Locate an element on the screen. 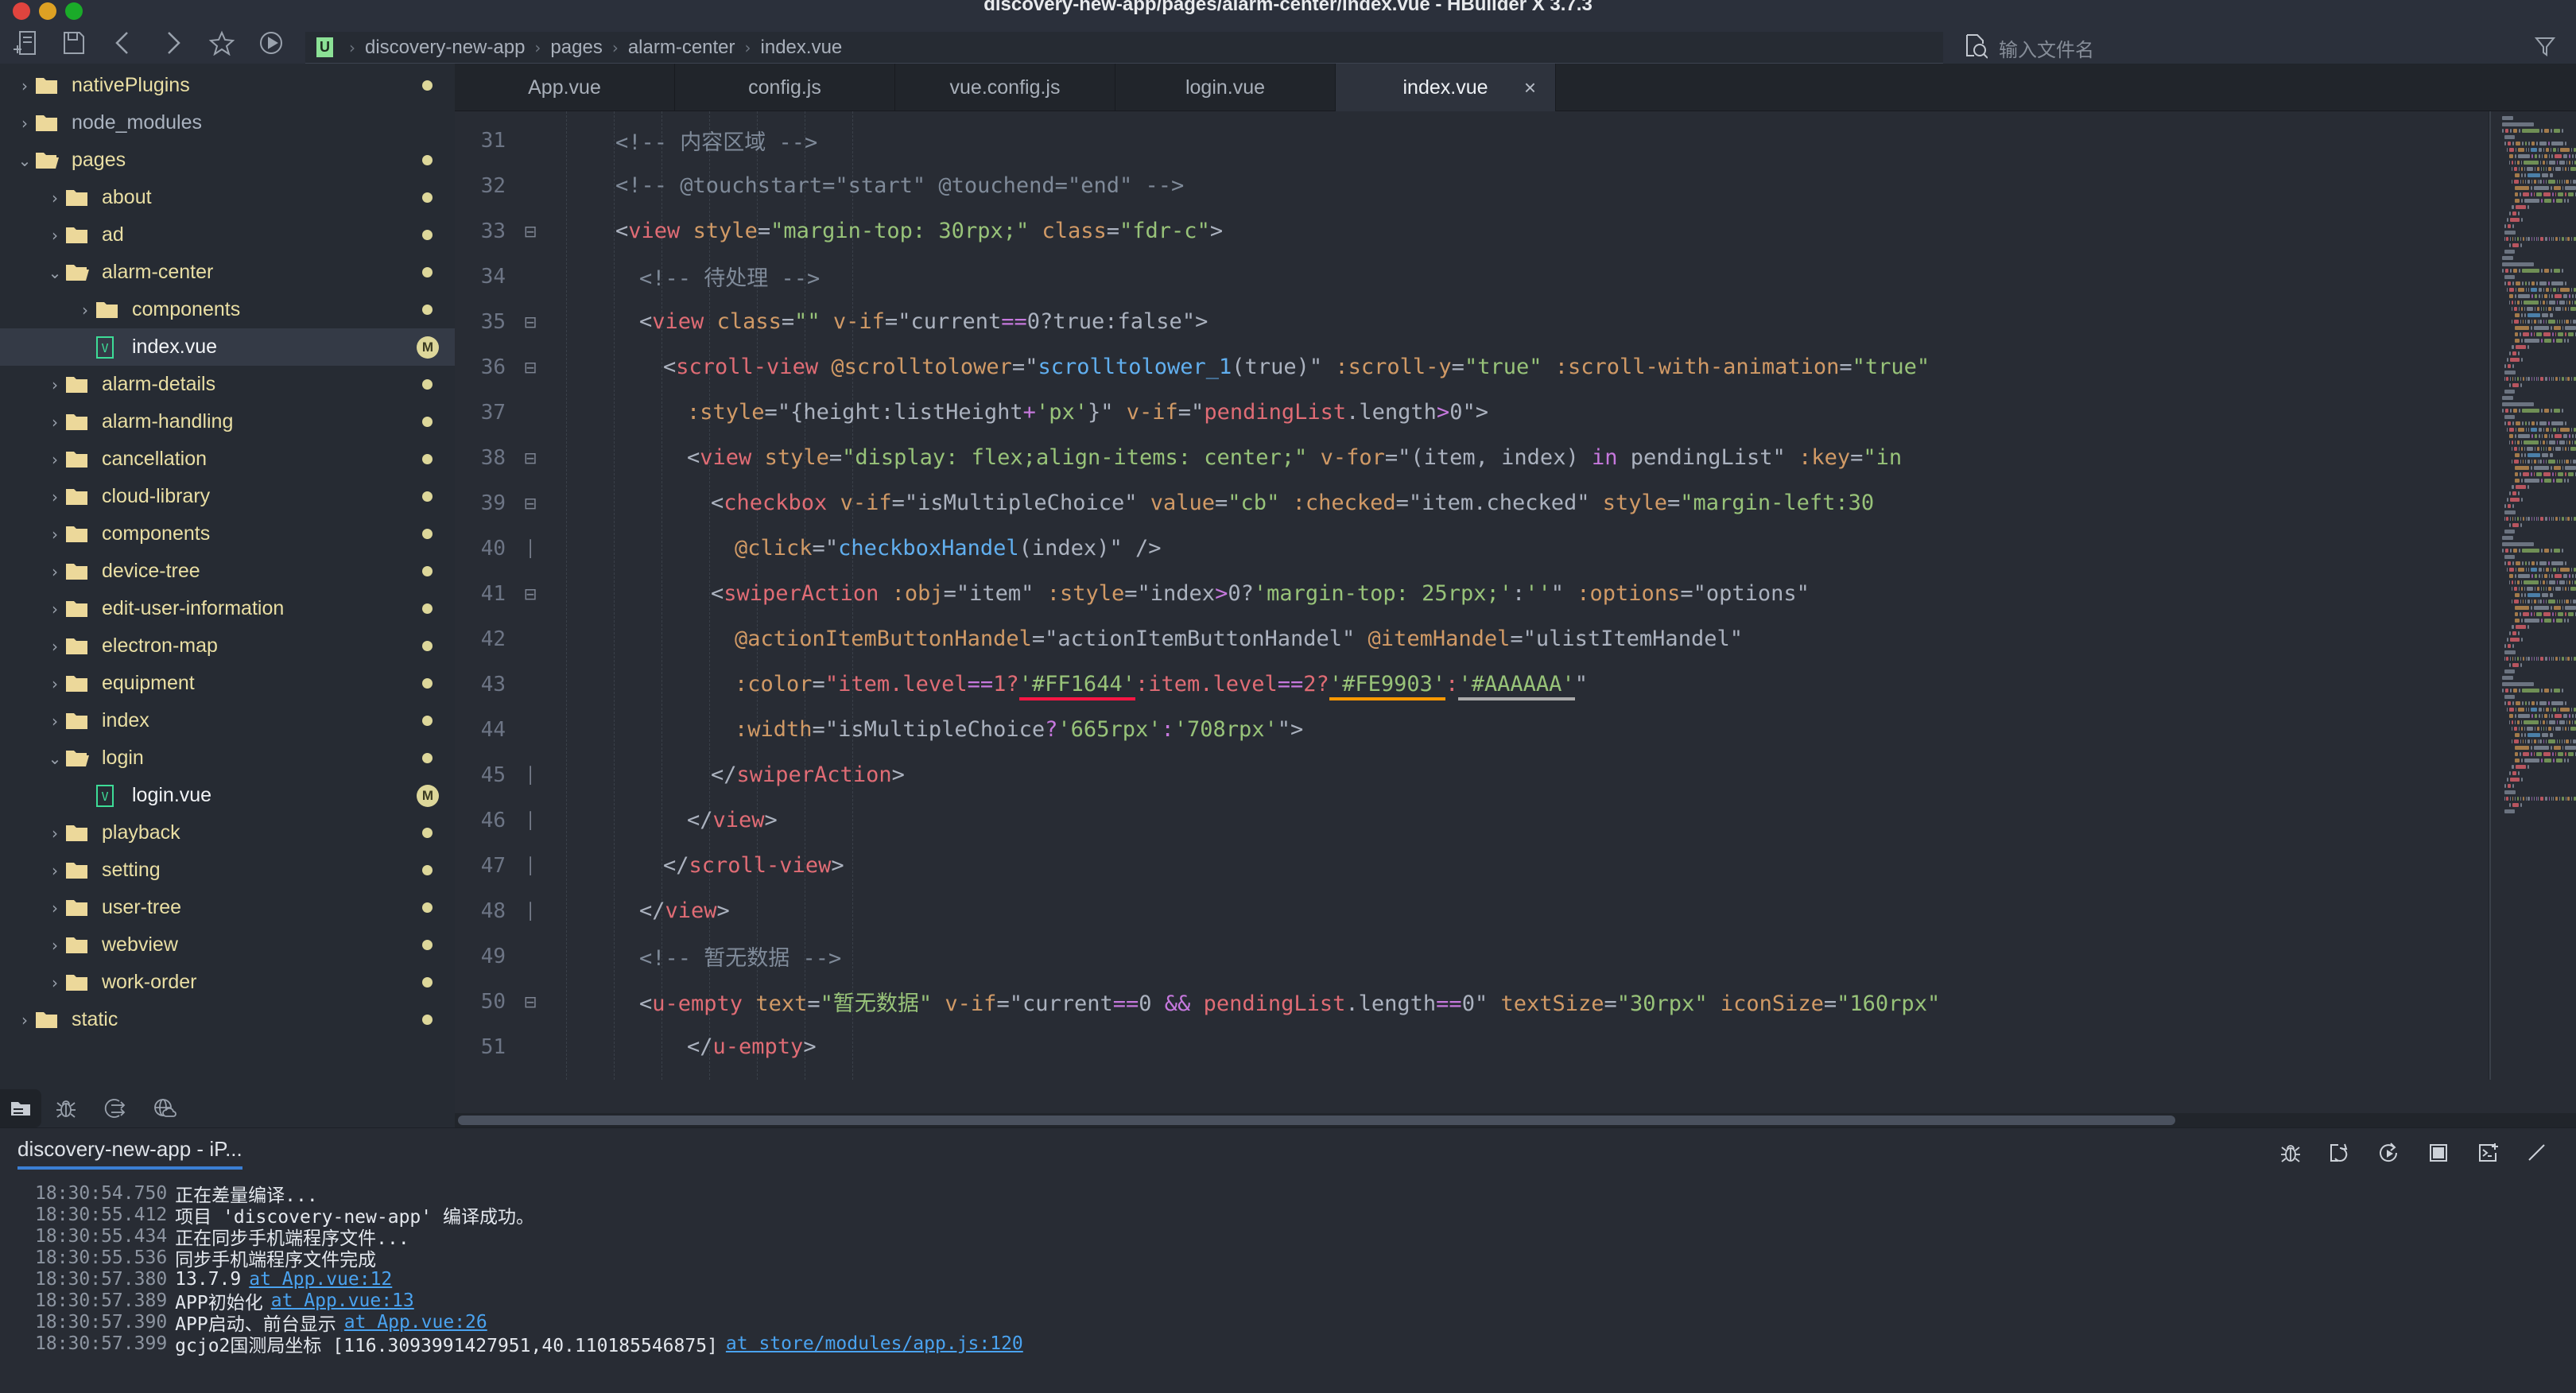 Image resolution: width=2576 pixels, height=1393 pixels. file-search-bar: 输入文件名 is located at coordinates (2270, 48).